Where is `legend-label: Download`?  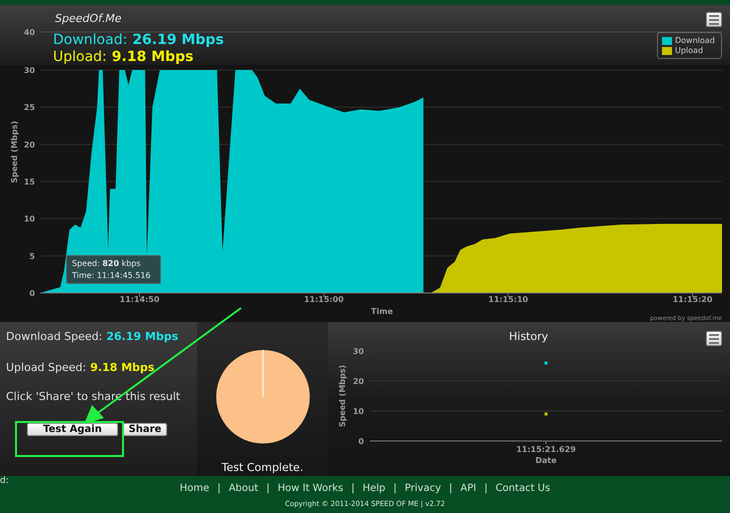 legend-label: Download is located at coordinates (695, 40).